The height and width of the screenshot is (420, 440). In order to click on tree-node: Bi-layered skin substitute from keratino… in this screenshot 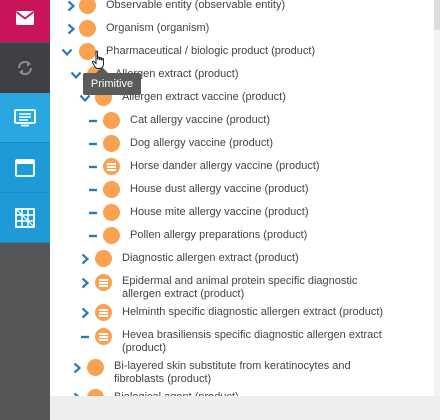, I will do `click(242, 371)`.